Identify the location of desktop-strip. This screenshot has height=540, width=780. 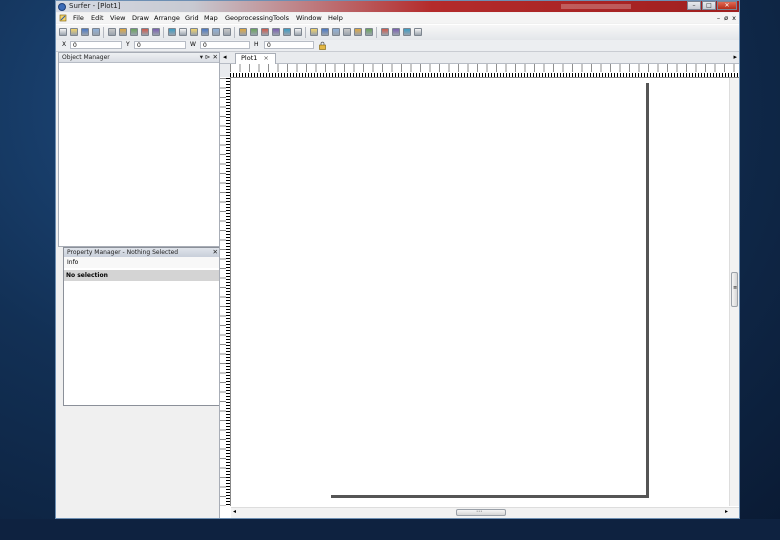
(390, 529).